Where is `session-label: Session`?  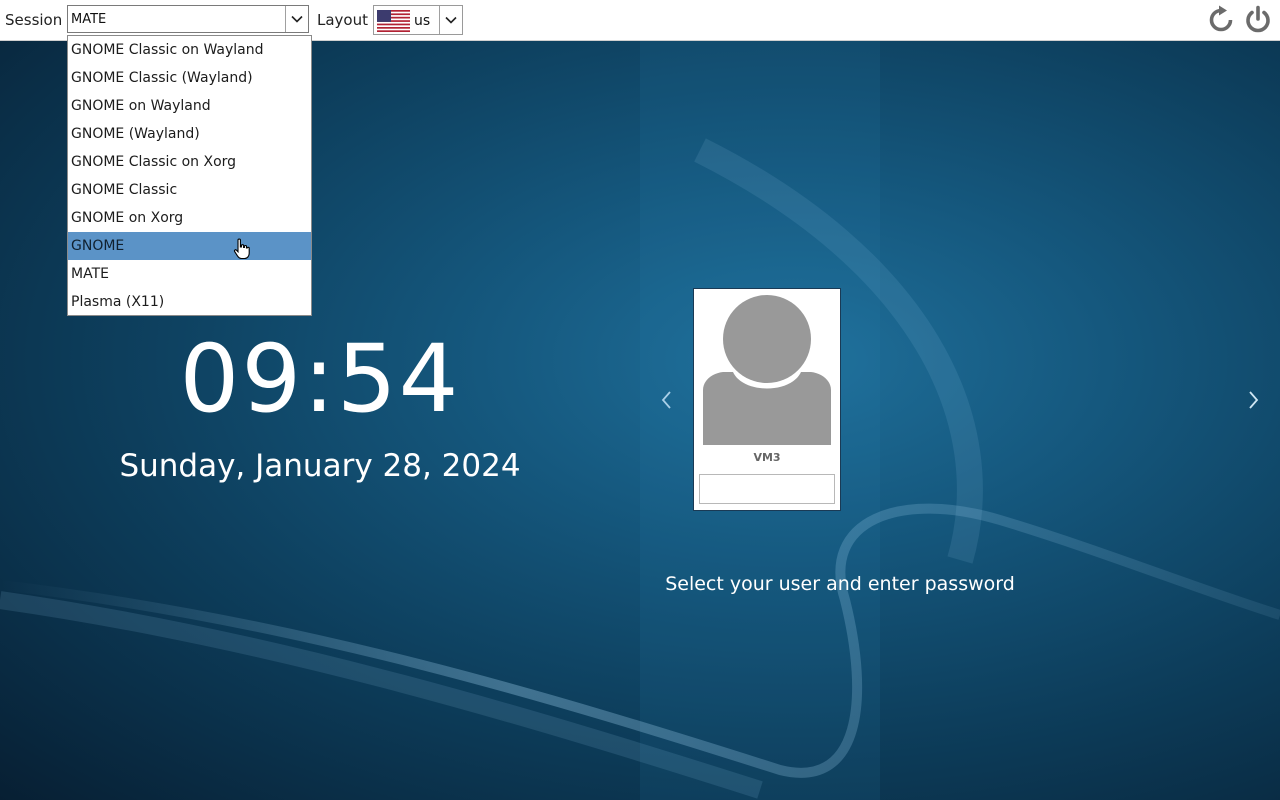
session-label: Session is located at coordinates (34, 20).